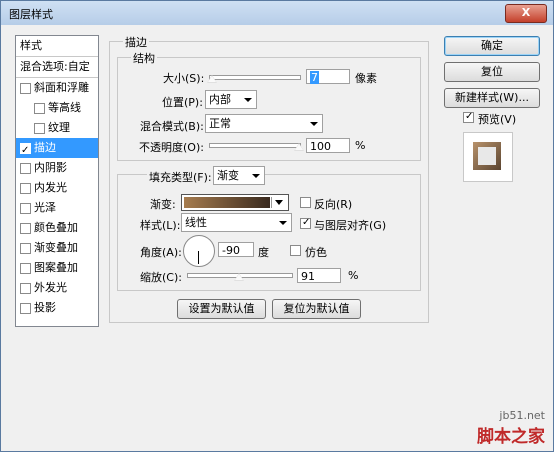 Image resolution: width=554 pixels, height=452 pixels. I want to click on sidebar-item: 纹理, so click(57, 128).